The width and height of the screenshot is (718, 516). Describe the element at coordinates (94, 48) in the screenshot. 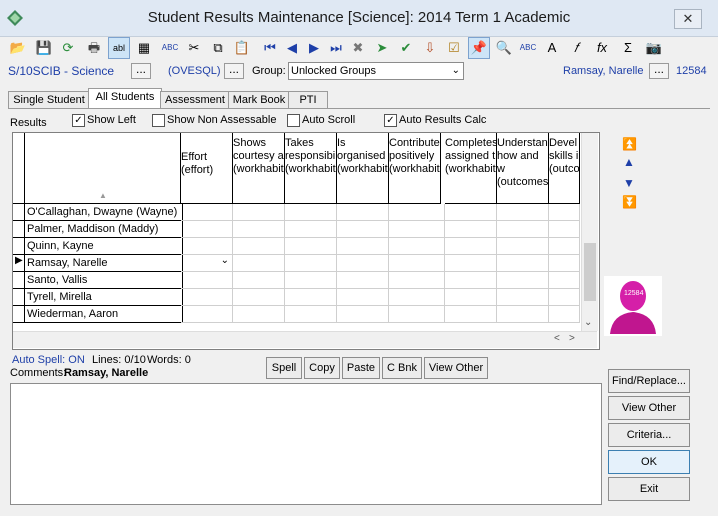

I see `print-icon: 🖶` at that location.